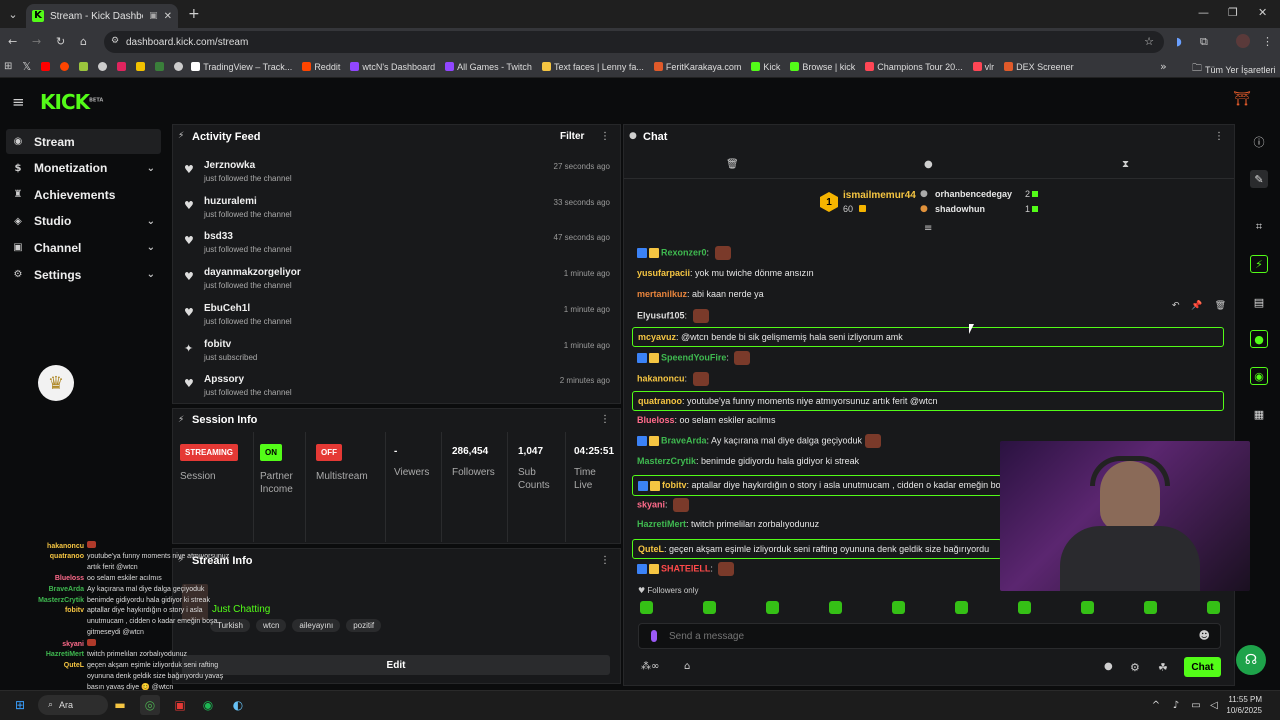 This screenshot has width=1280, height=720. What do you see at coordinates (83, 141) in the screenshot?
I see `sidebar-item-stream: ◉ Stream` at bounding box center [83, 141].